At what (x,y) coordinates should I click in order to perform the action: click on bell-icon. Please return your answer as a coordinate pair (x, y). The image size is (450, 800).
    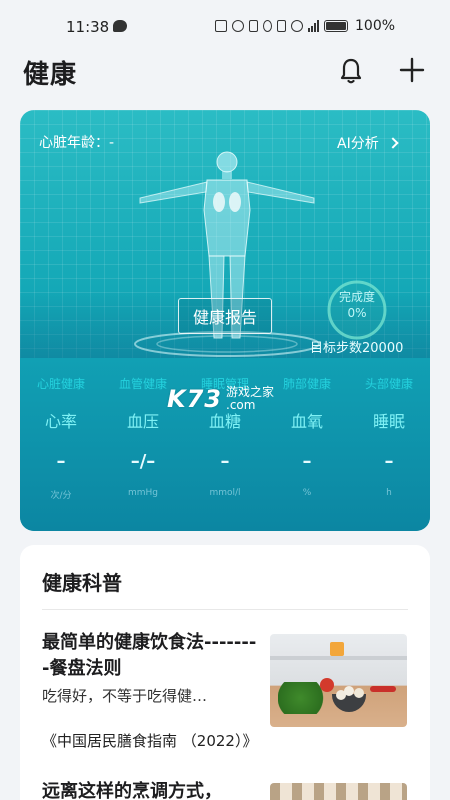
    Looking at the image, I should click on (351, 71).